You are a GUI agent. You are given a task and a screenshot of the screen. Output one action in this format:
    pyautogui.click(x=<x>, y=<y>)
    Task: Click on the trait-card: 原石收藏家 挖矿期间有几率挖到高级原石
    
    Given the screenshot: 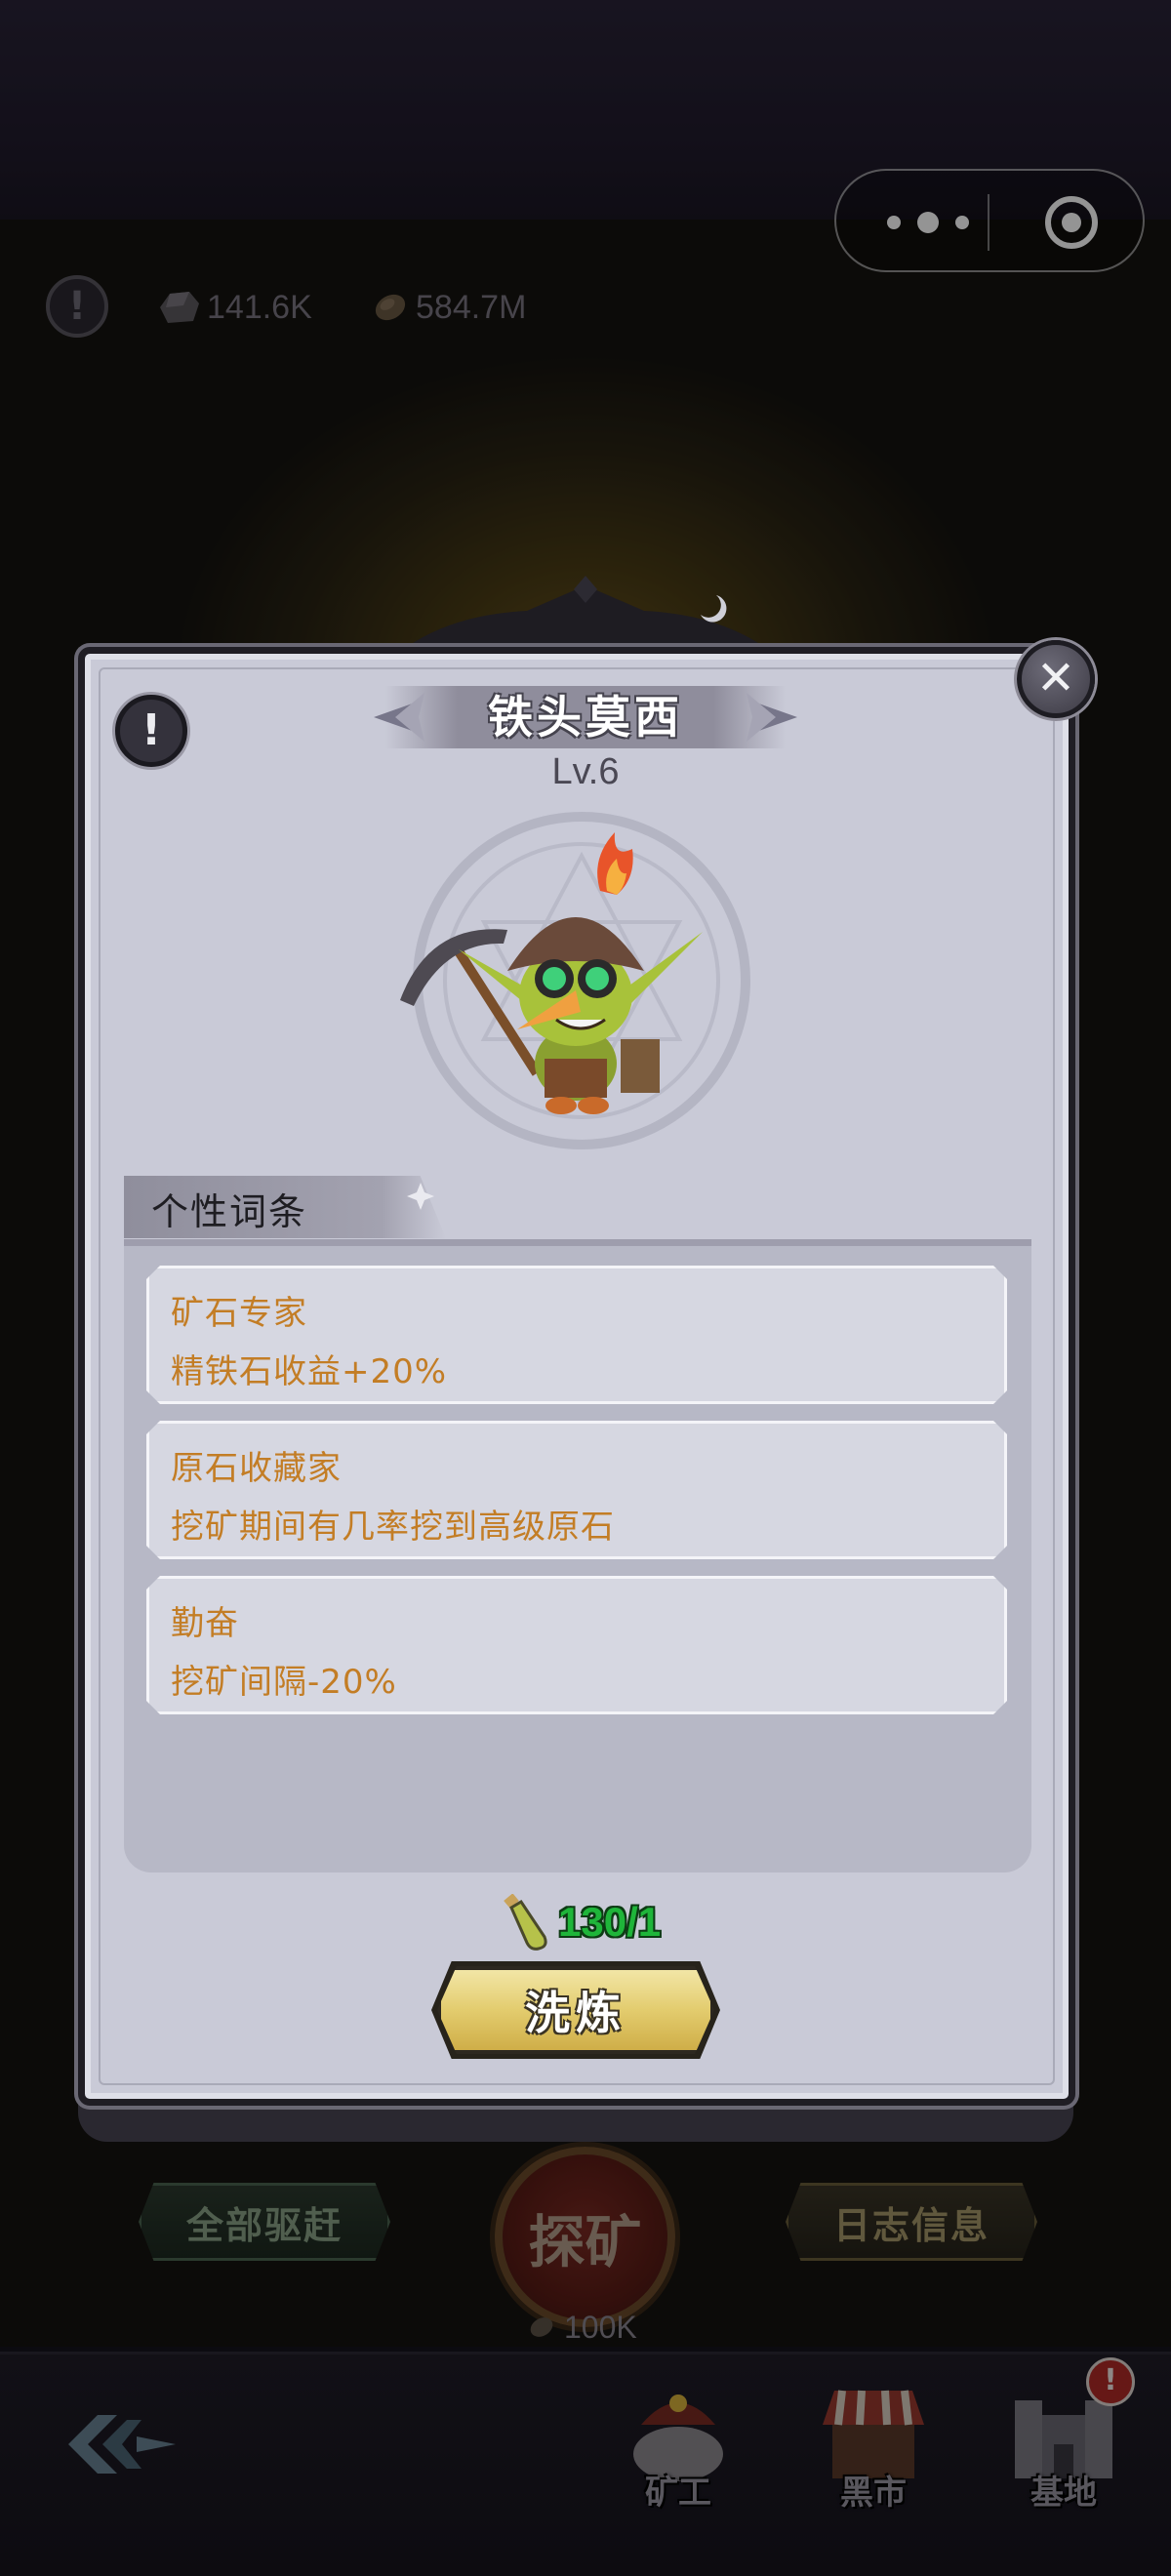 What is the action you would take?
    pyautogui.click(x=576, y=1490)
    